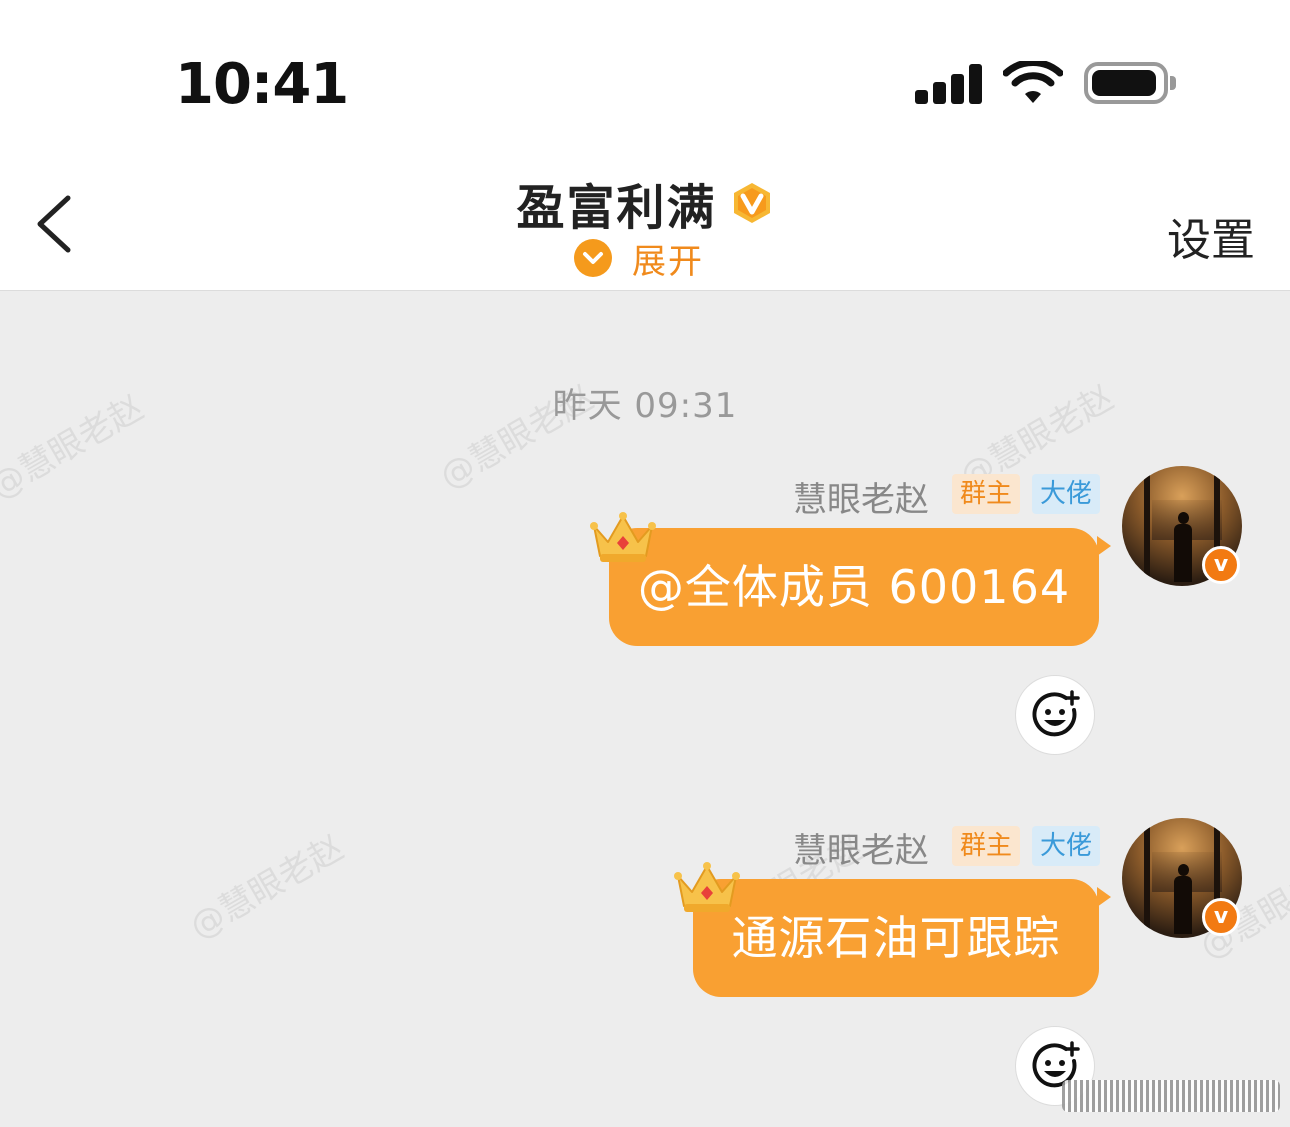 The image size is (1290, 1127). What do you see at coordinates (267, 887) in the screenshot?
I see `watermark: @慧眼老赵` at bounding box center [267, 887].